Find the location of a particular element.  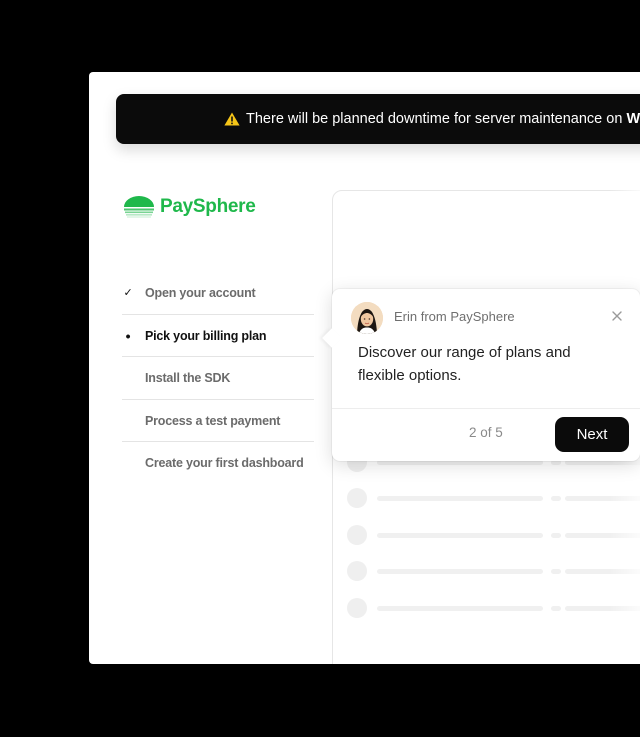

step-label: Install the SDK is located at coordinates (188, 378).